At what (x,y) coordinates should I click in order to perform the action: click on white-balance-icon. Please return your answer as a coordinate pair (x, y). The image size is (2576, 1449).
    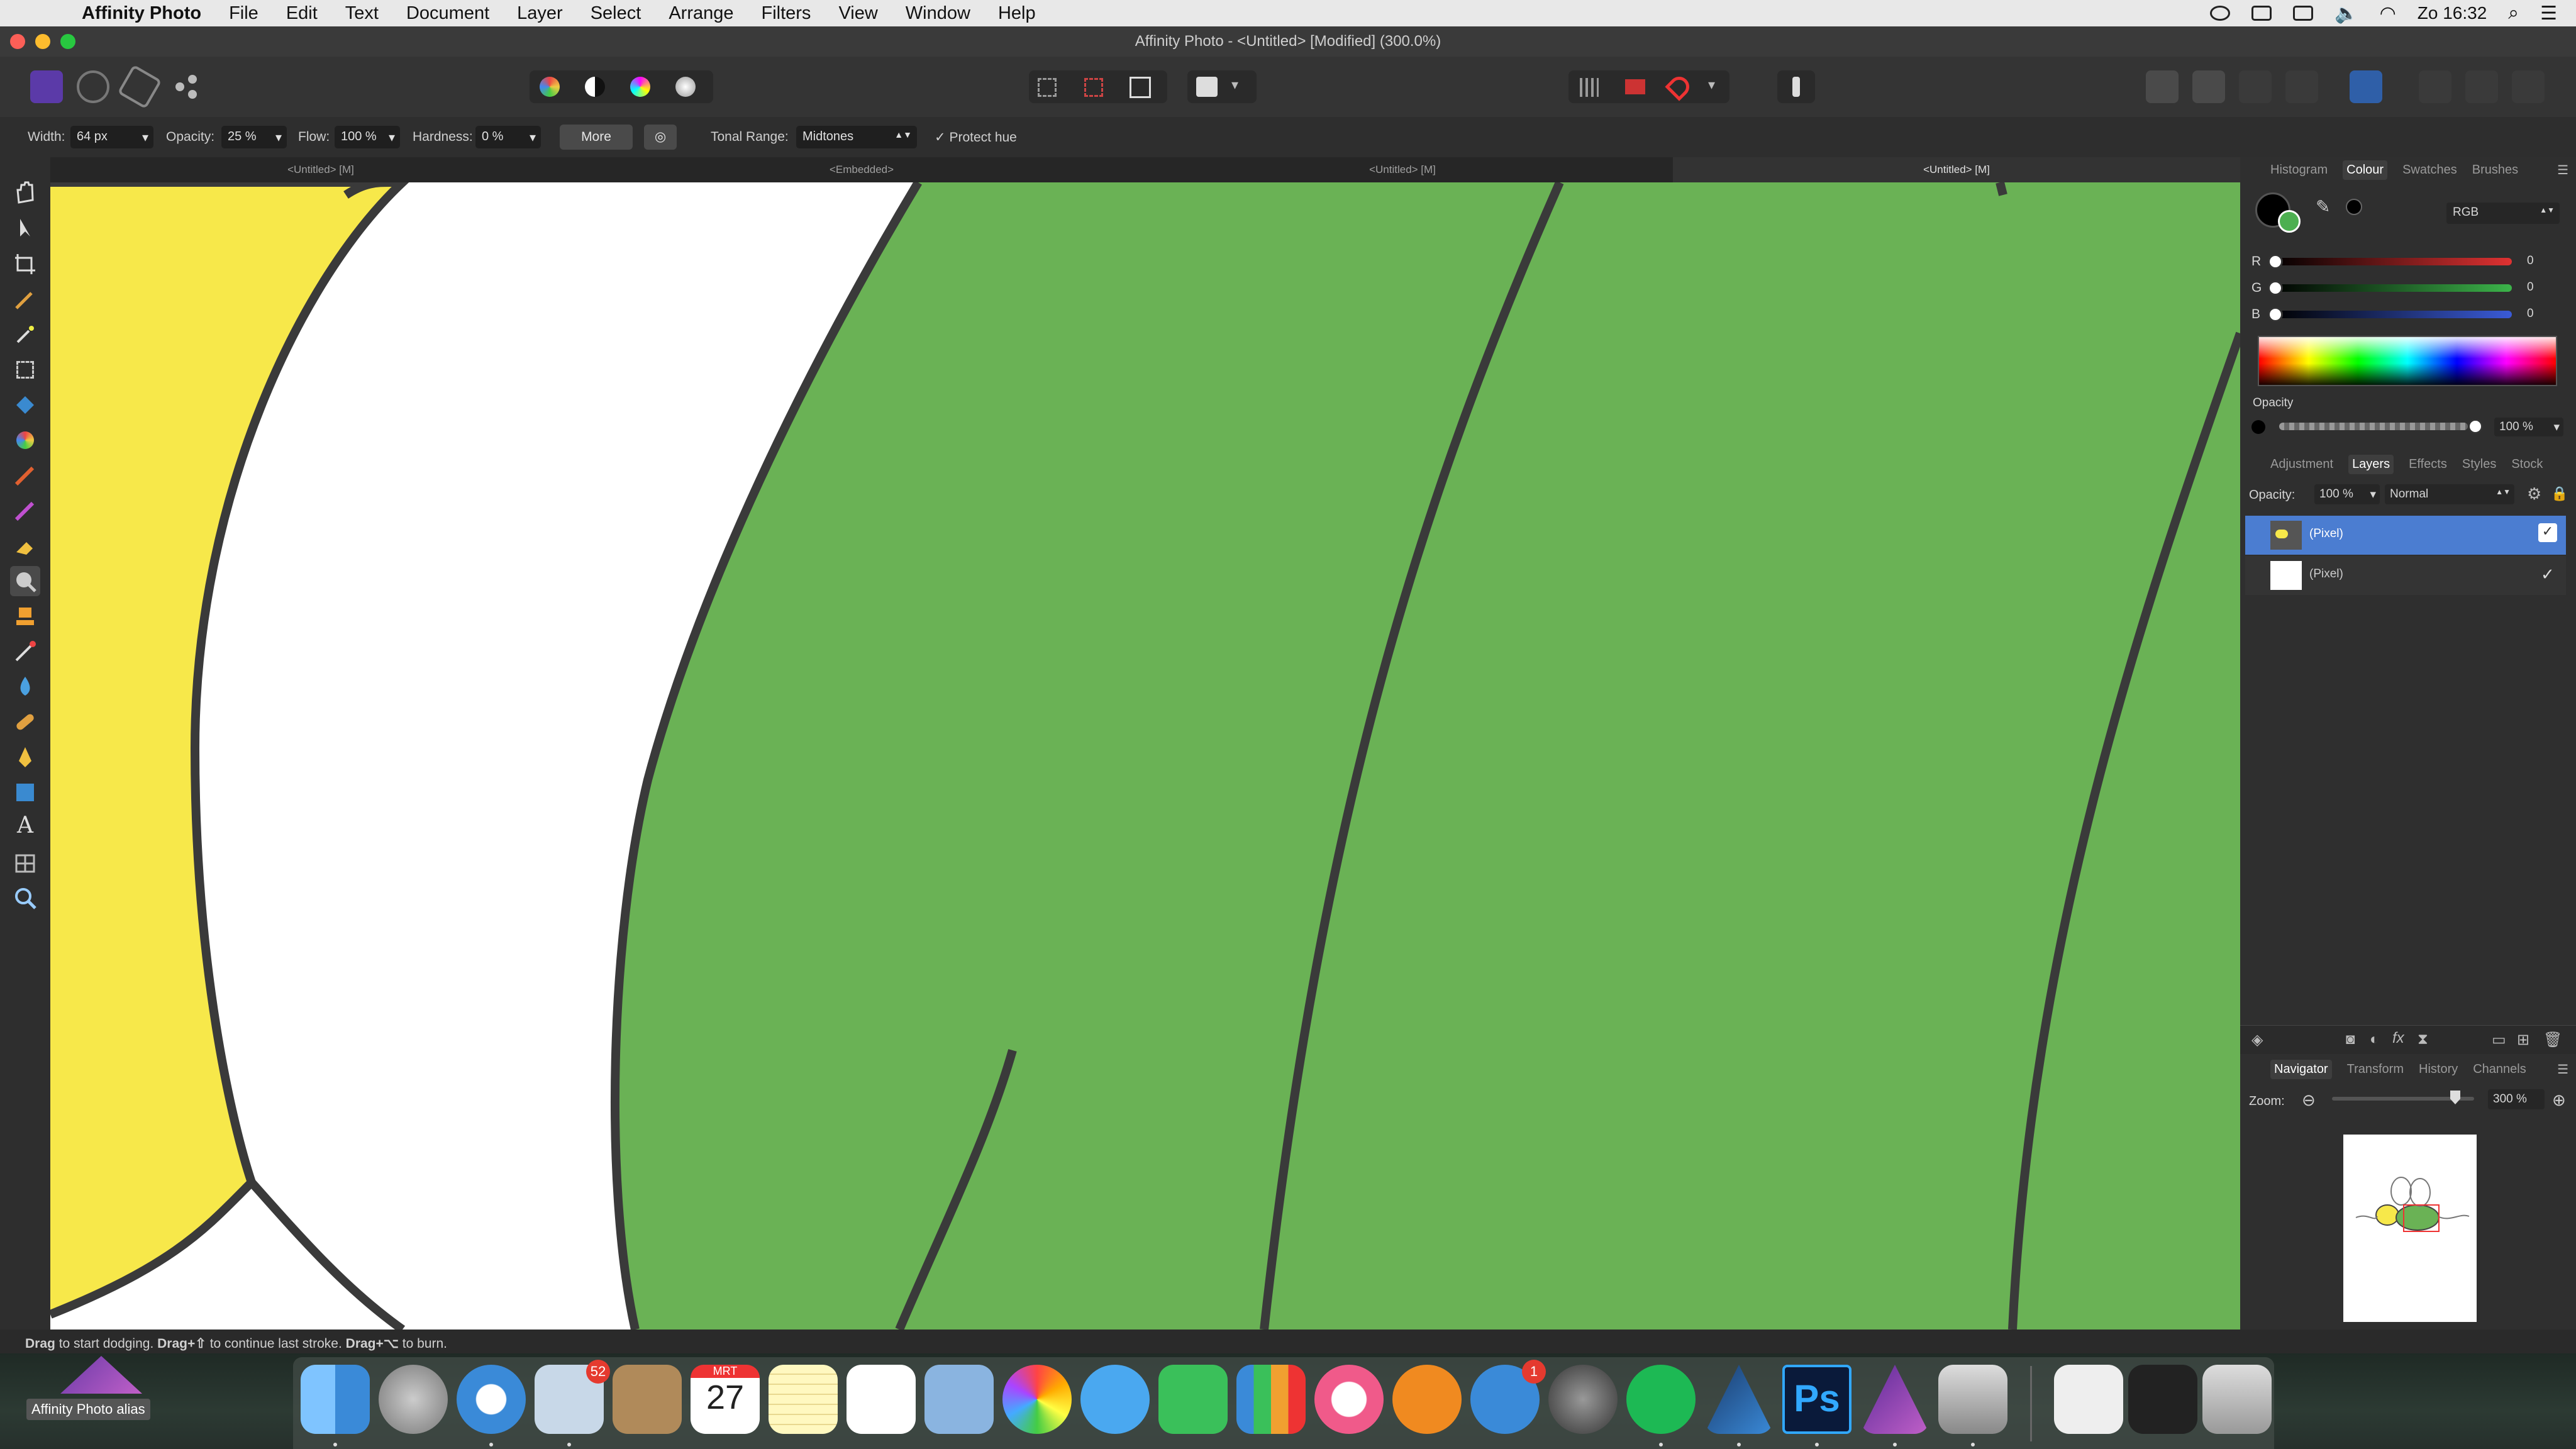
    Looking at the image, I should click on (595, 87).